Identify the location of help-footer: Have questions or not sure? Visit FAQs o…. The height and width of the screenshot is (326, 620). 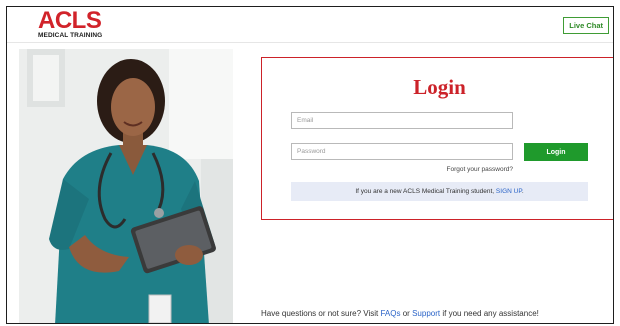
(400, 313).